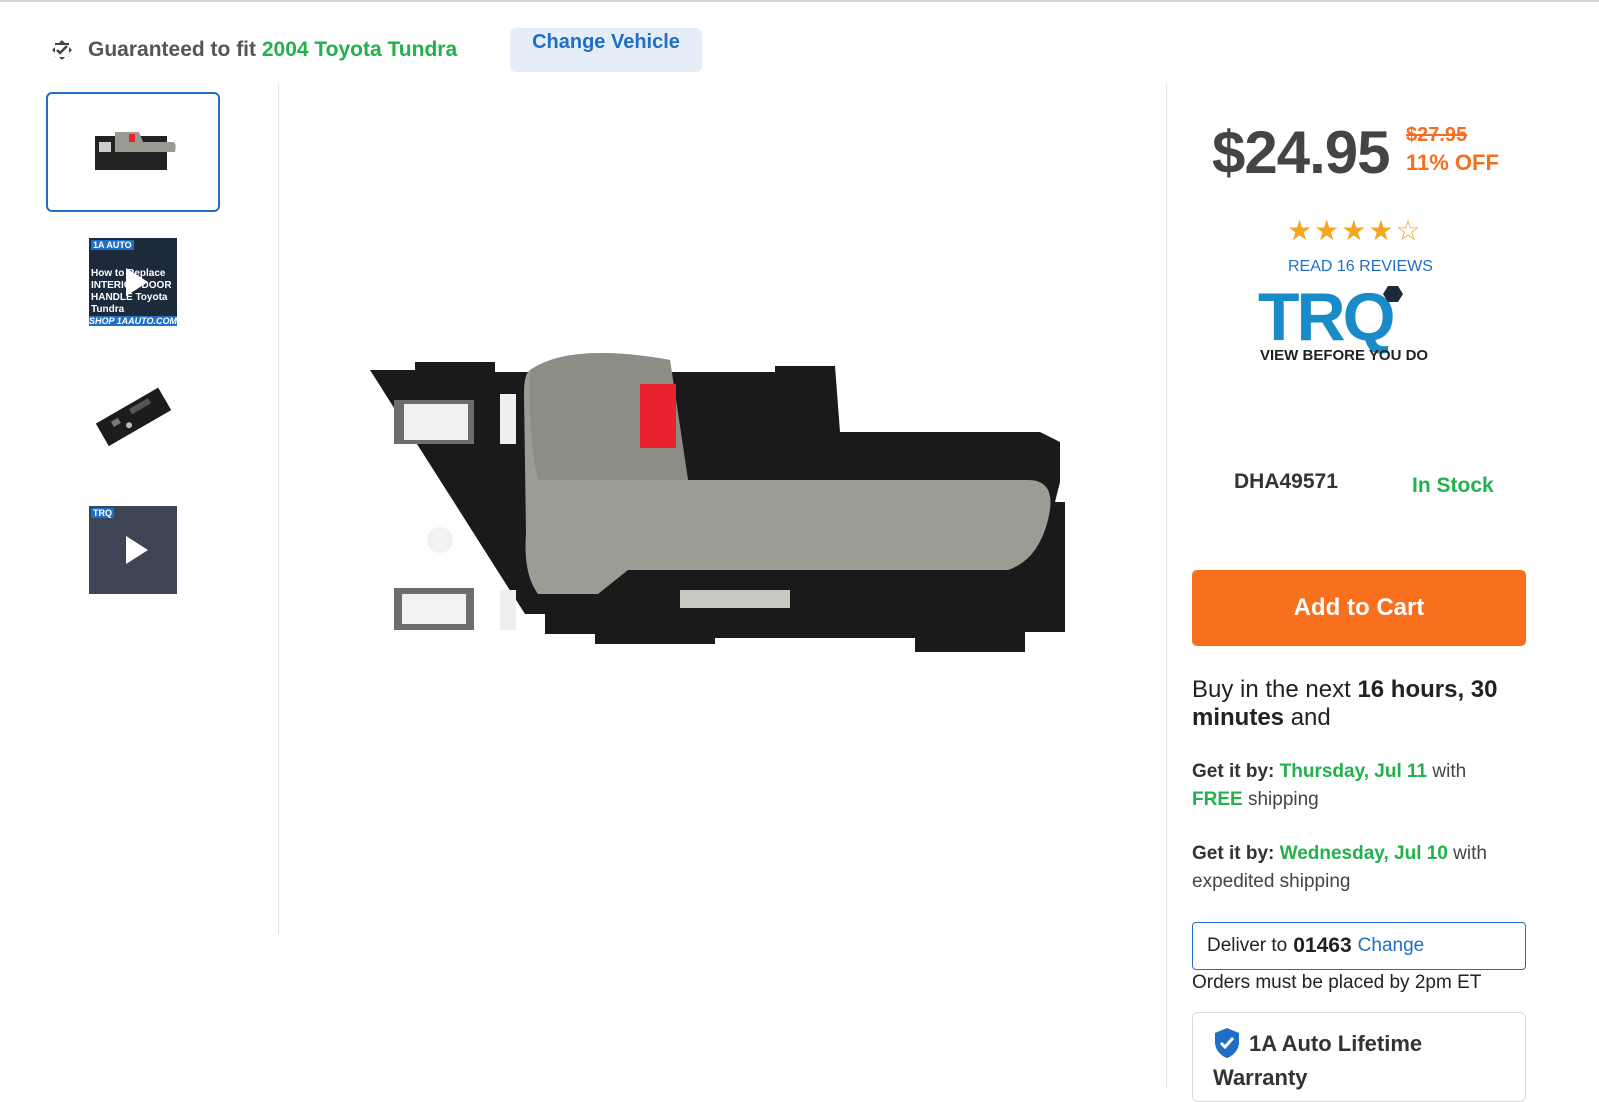 The width and height of the screenshot is (1599, 1102). I want to click on rating-stars: ★ ★ ★ ★ ☆, so click(1354, 231).